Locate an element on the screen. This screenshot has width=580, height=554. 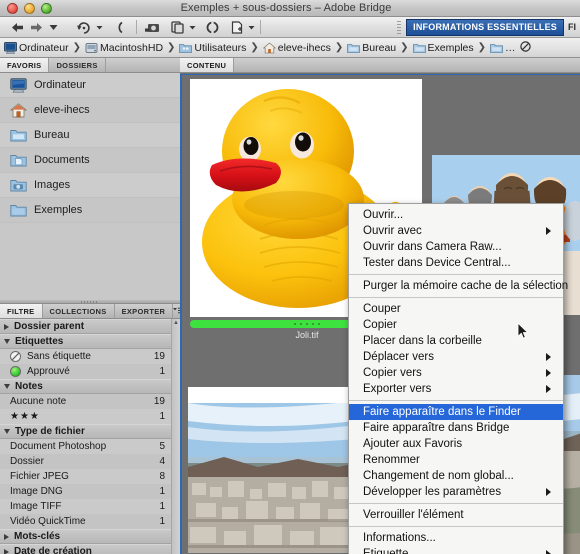
breadcrumb-item-bureau: Bureau is located at coordinates (371, 48).